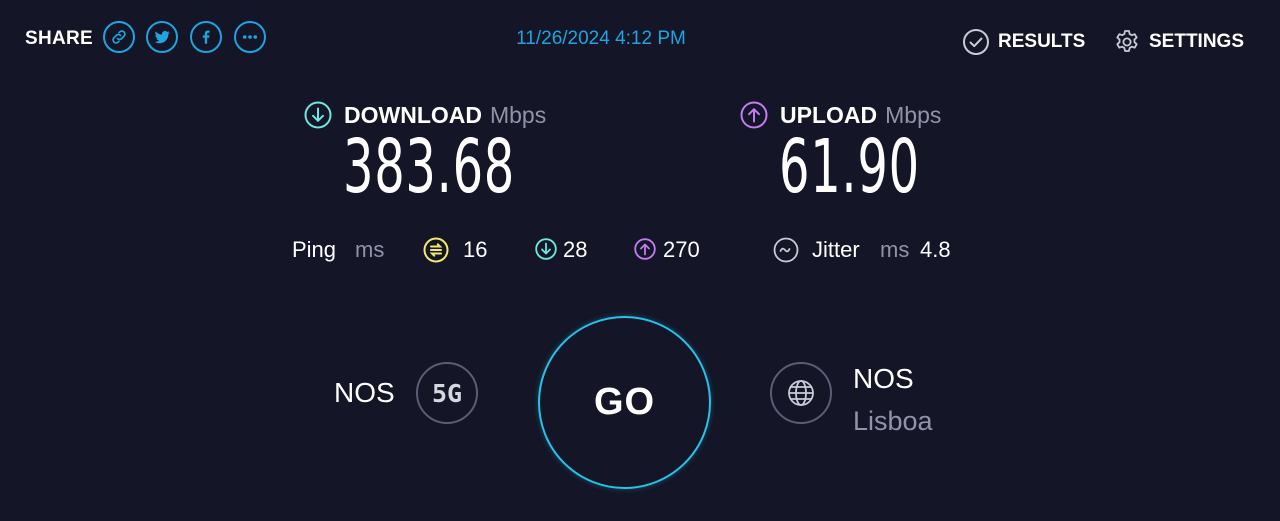 This screenshot has height=521, width=1280. Describe the element at coordinates (1127, 41) in the screenshot. I see `gear-icon` at that location.